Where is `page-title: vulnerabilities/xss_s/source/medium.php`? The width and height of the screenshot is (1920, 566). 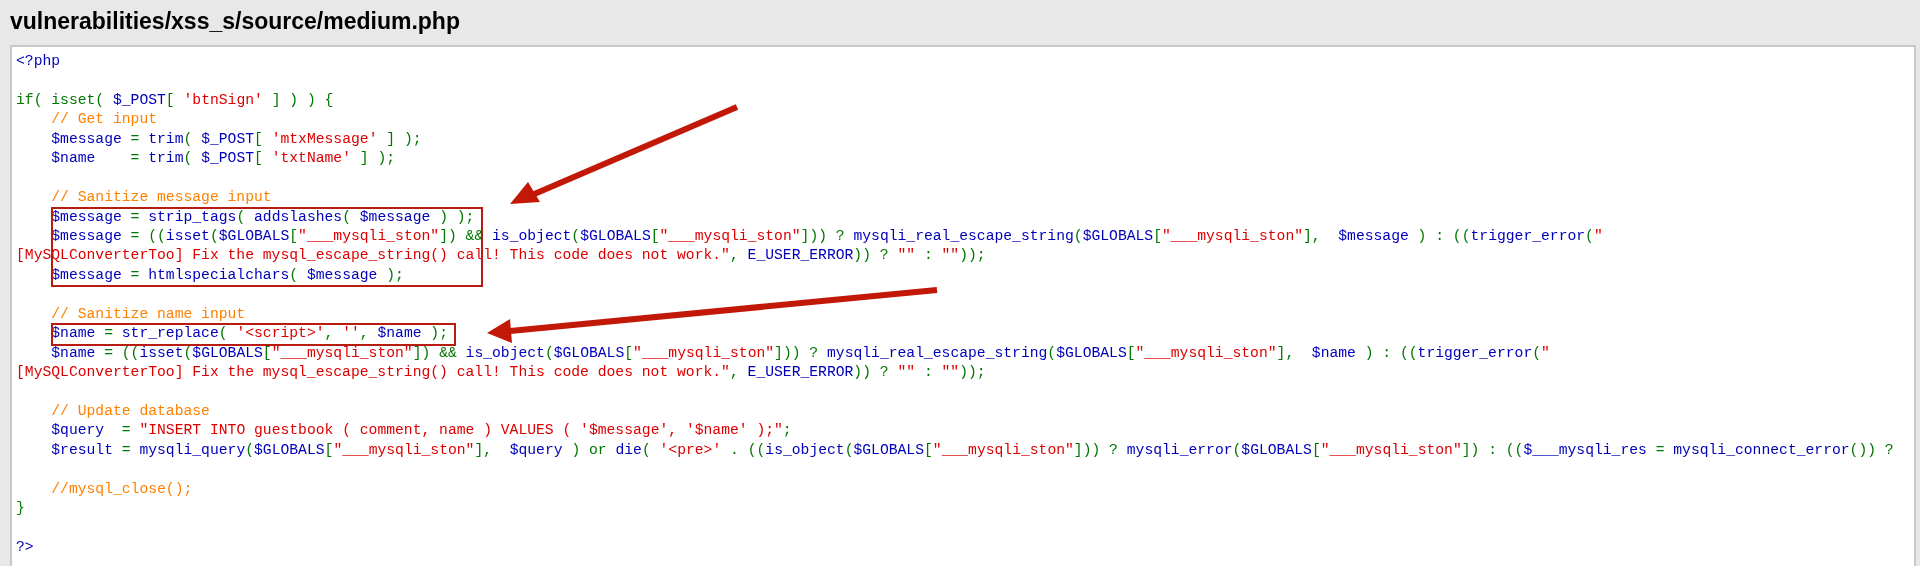 page-title: vulnerabilities/xss_s/source/medium.php is located at coordinates (235, 21).